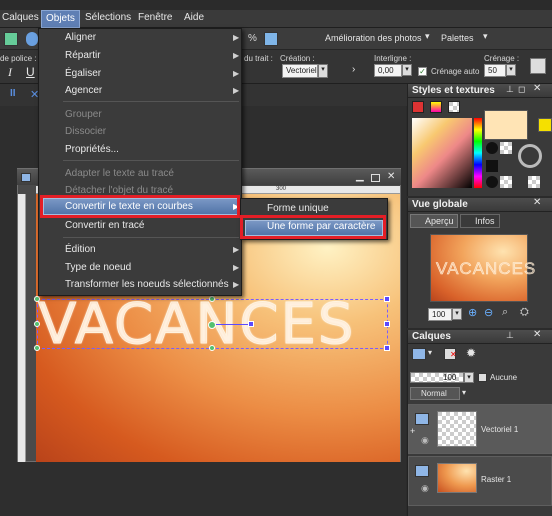 This screenshot has height=516, width=552. Describe the element at coordinates (32, 39) in the screenshot. I see `info-icon` at that location.